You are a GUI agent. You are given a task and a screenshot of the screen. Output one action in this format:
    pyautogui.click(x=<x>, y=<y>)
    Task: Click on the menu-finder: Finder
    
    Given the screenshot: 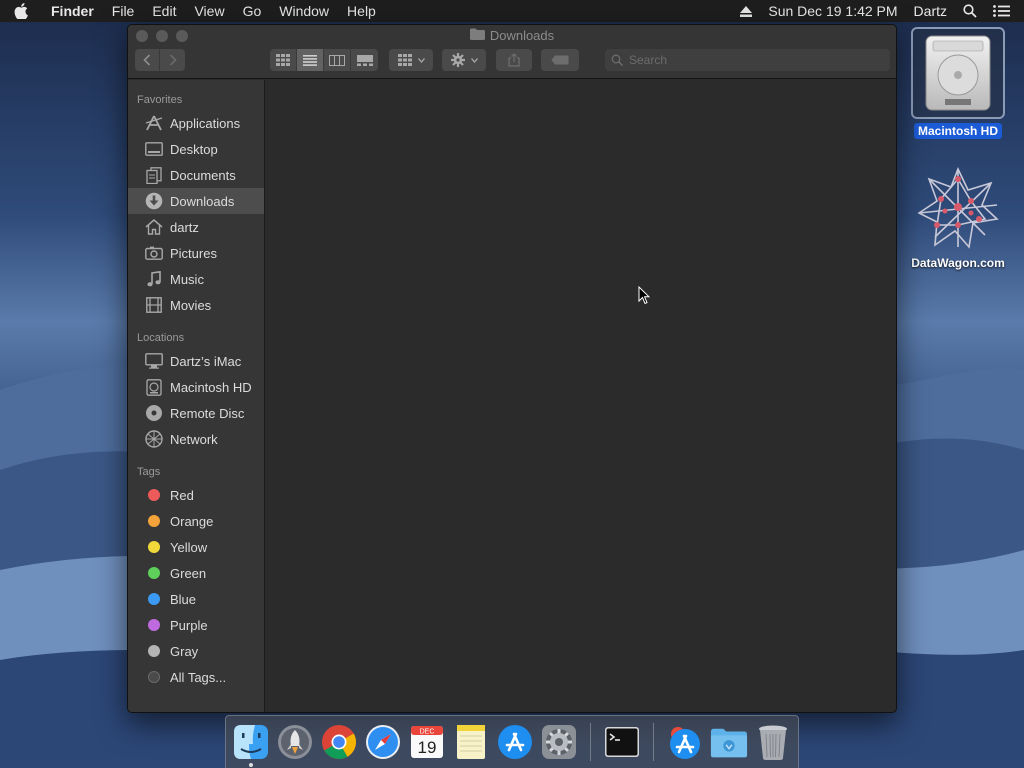 What is the action you would take?
    pyautogui.click(x=72, y=11)
    